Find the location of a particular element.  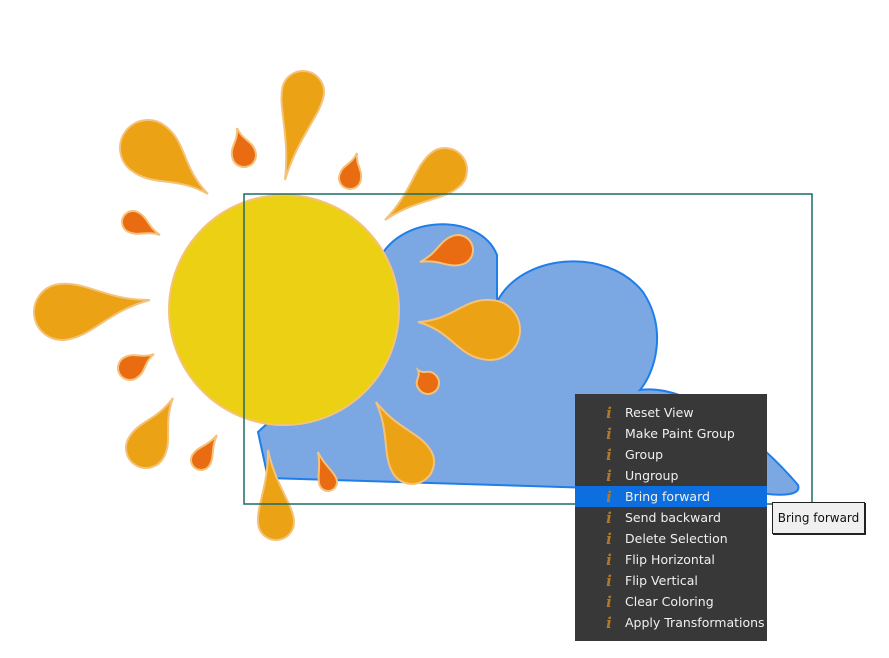

menu-item-flip-vertical: i Flip Vertical is located at coordinates (671, 580).